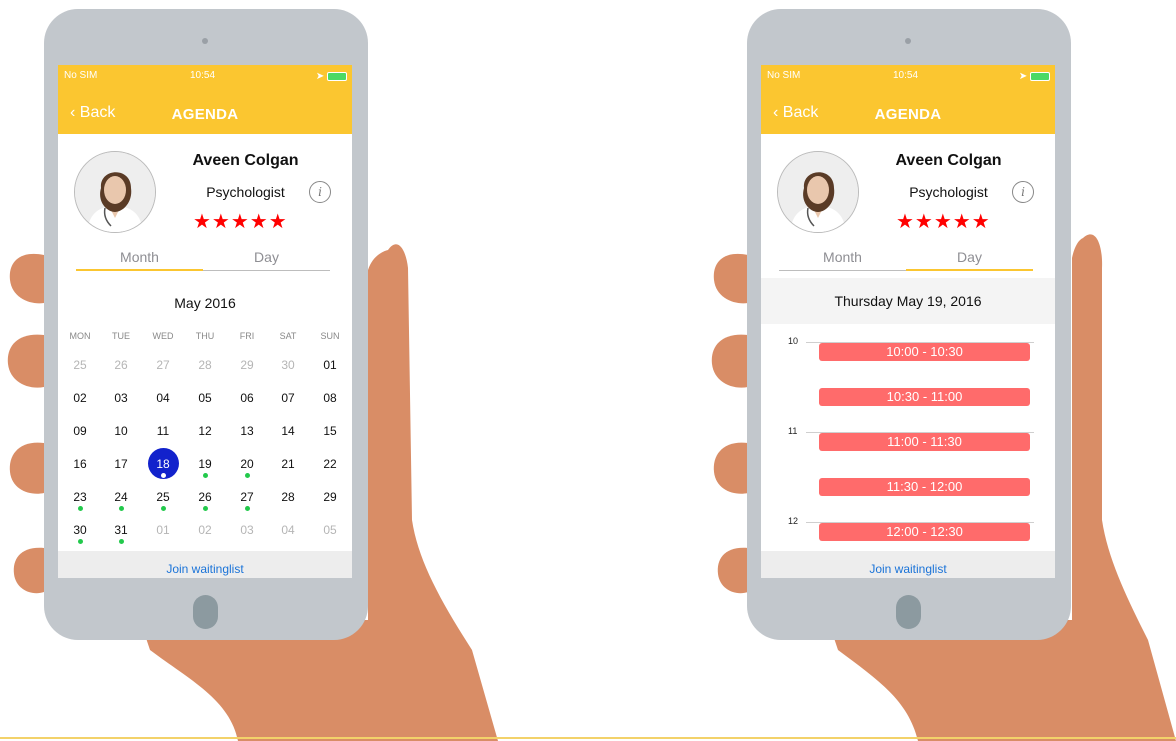 Image resolution: width=1176 pixels, height=741 pixels. I want to click on day-number: 18, so click(163, 464).